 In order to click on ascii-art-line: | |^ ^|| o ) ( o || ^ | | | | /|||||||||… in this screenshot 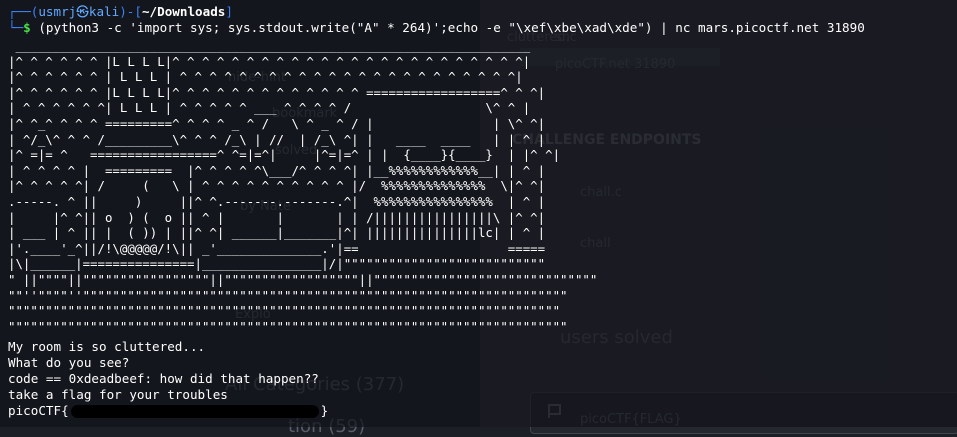, I will do `click(277, 217)`.